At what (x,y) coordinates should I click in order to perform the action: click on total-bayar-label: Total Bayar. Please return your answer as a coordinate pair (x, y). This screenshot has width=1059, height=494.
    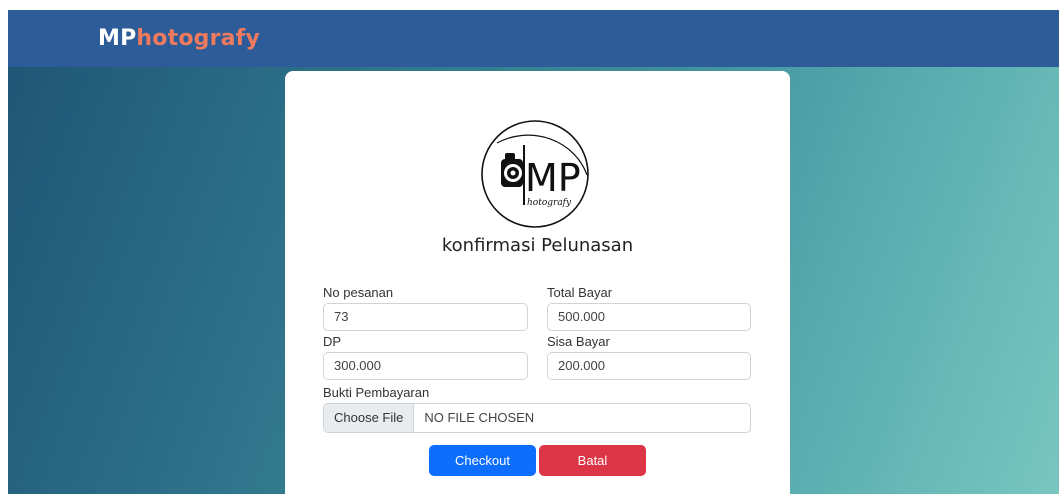
    Looking at the image, I should click on (580, 292).